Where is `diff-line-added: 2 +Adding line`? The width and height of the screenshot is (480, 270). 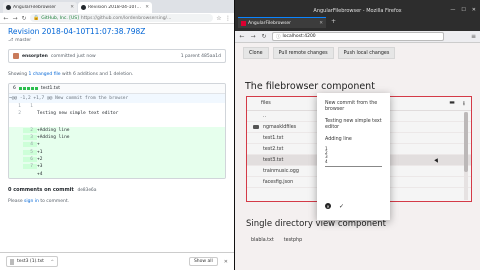
diff-line-added: 2 +Adding line is located at coordinates (117, 130).